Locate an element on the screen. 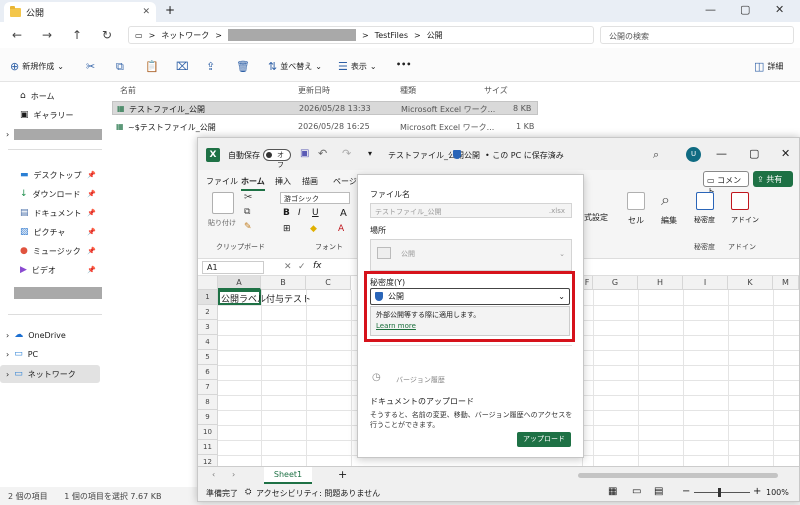 This screenshot has height=505, width=800. horizontal-scrollbar is located at coordinates (678, 475).